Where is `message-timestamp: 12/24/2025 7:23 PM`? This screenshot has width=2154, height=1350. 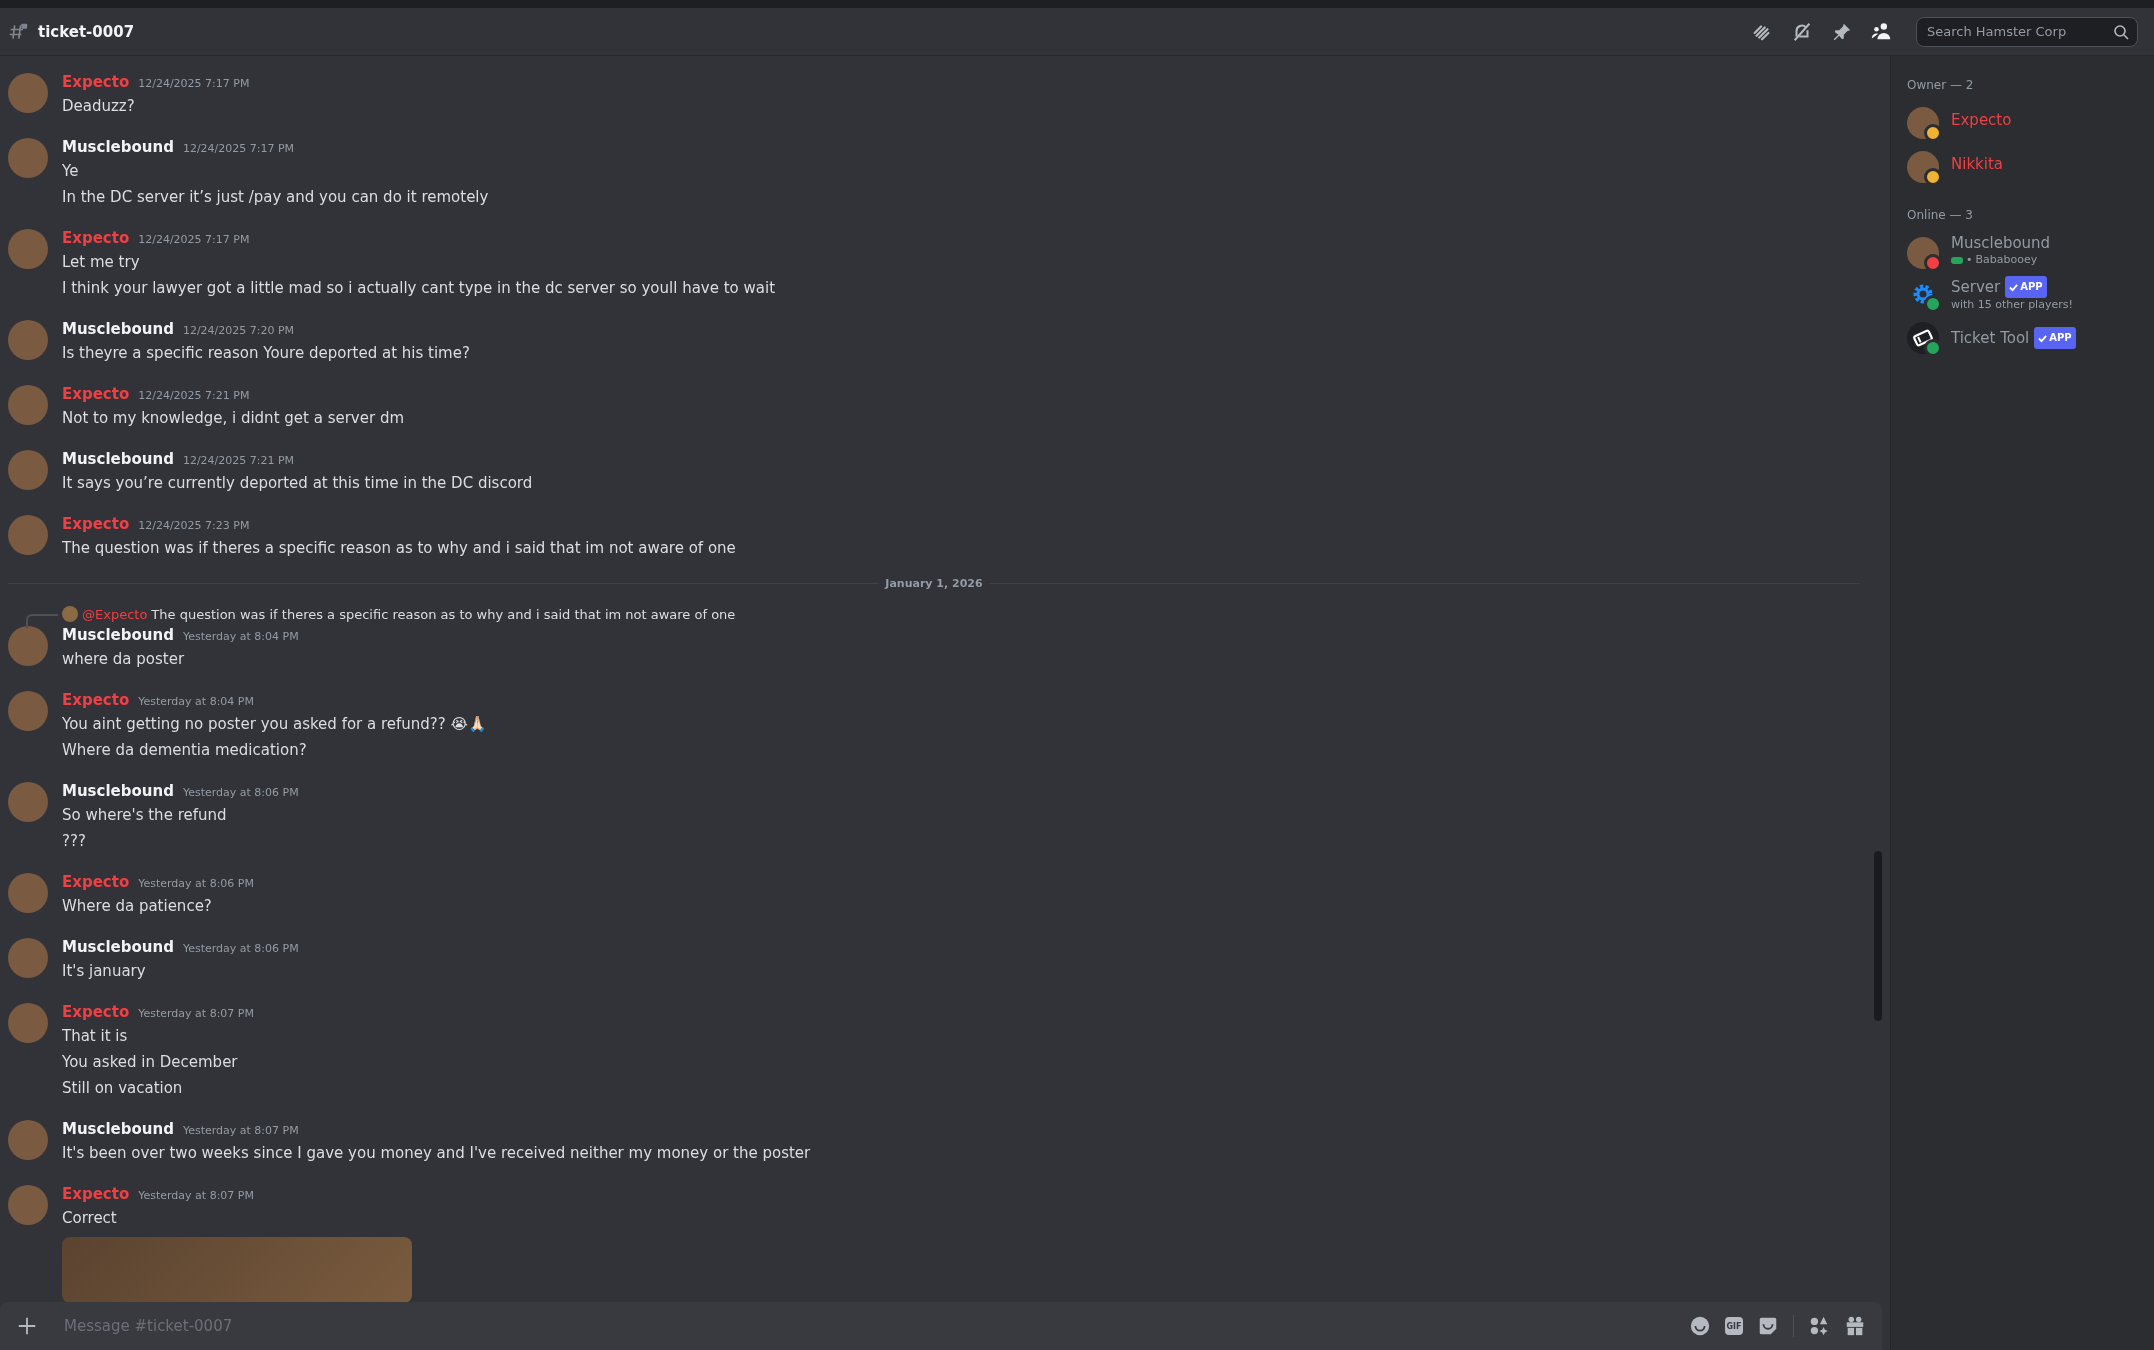
message-timestamp: 12/24/2025 7:23 PM is located at coordinates (194, 526).